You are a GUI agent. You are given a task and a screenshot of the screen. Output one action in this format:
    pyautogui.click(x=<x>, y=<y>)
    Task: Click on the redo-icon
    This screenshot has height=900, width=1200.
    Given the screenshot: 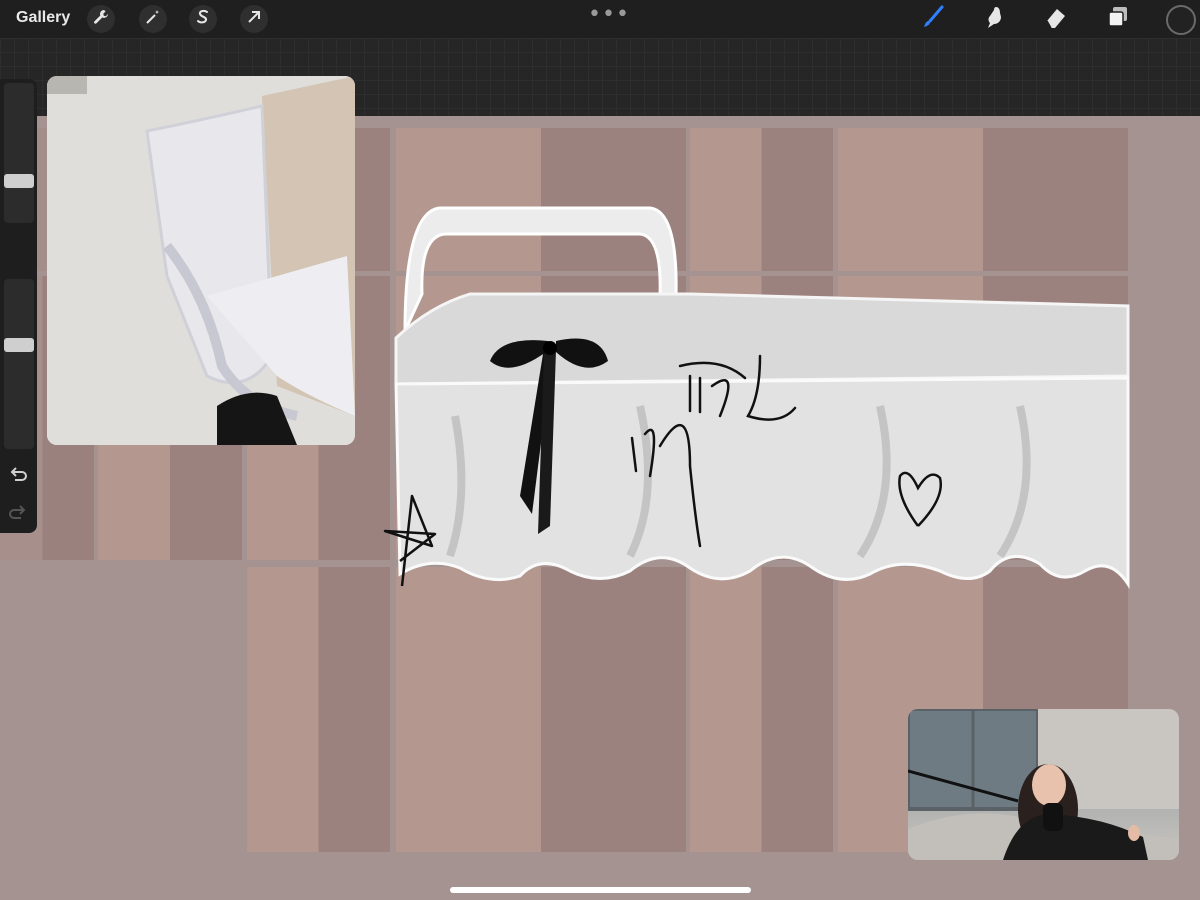 What is the action you would take?
    pyautogui.click(x=18, y=516)
    